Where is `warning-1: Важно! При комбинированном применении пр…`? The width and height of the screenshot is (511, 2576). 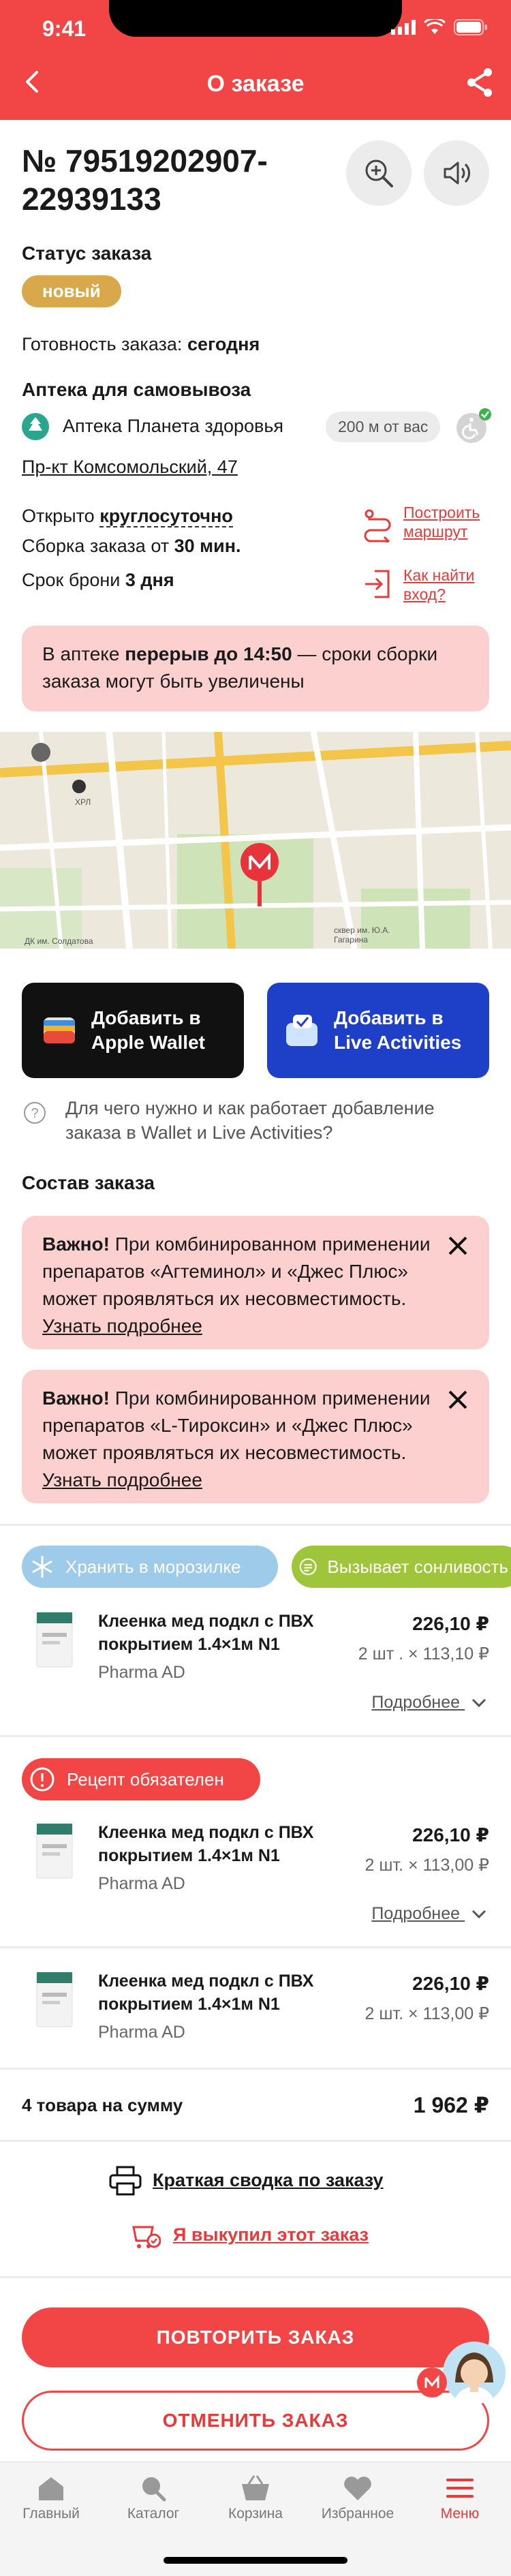
warning-1: Важно! При комбинированном применении пр… is located at coordinates (255, 1282).